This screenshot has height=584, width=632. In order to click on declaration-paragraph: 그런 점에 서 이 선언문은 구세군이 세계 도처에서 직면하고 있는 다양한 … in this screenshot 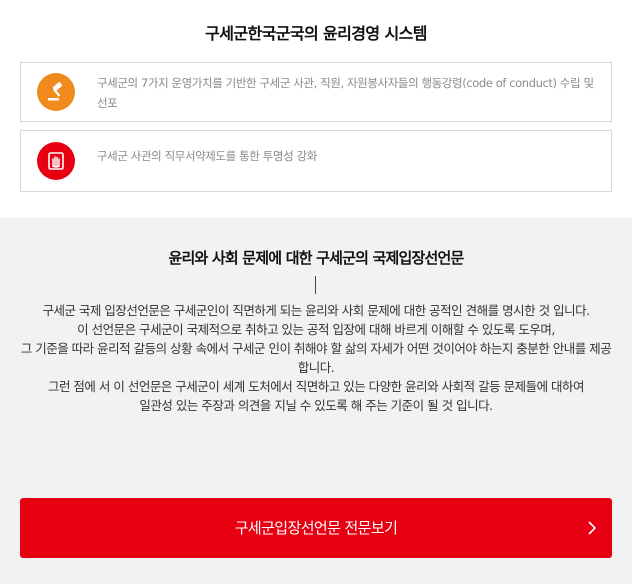, I will do `click(316, 386)`.